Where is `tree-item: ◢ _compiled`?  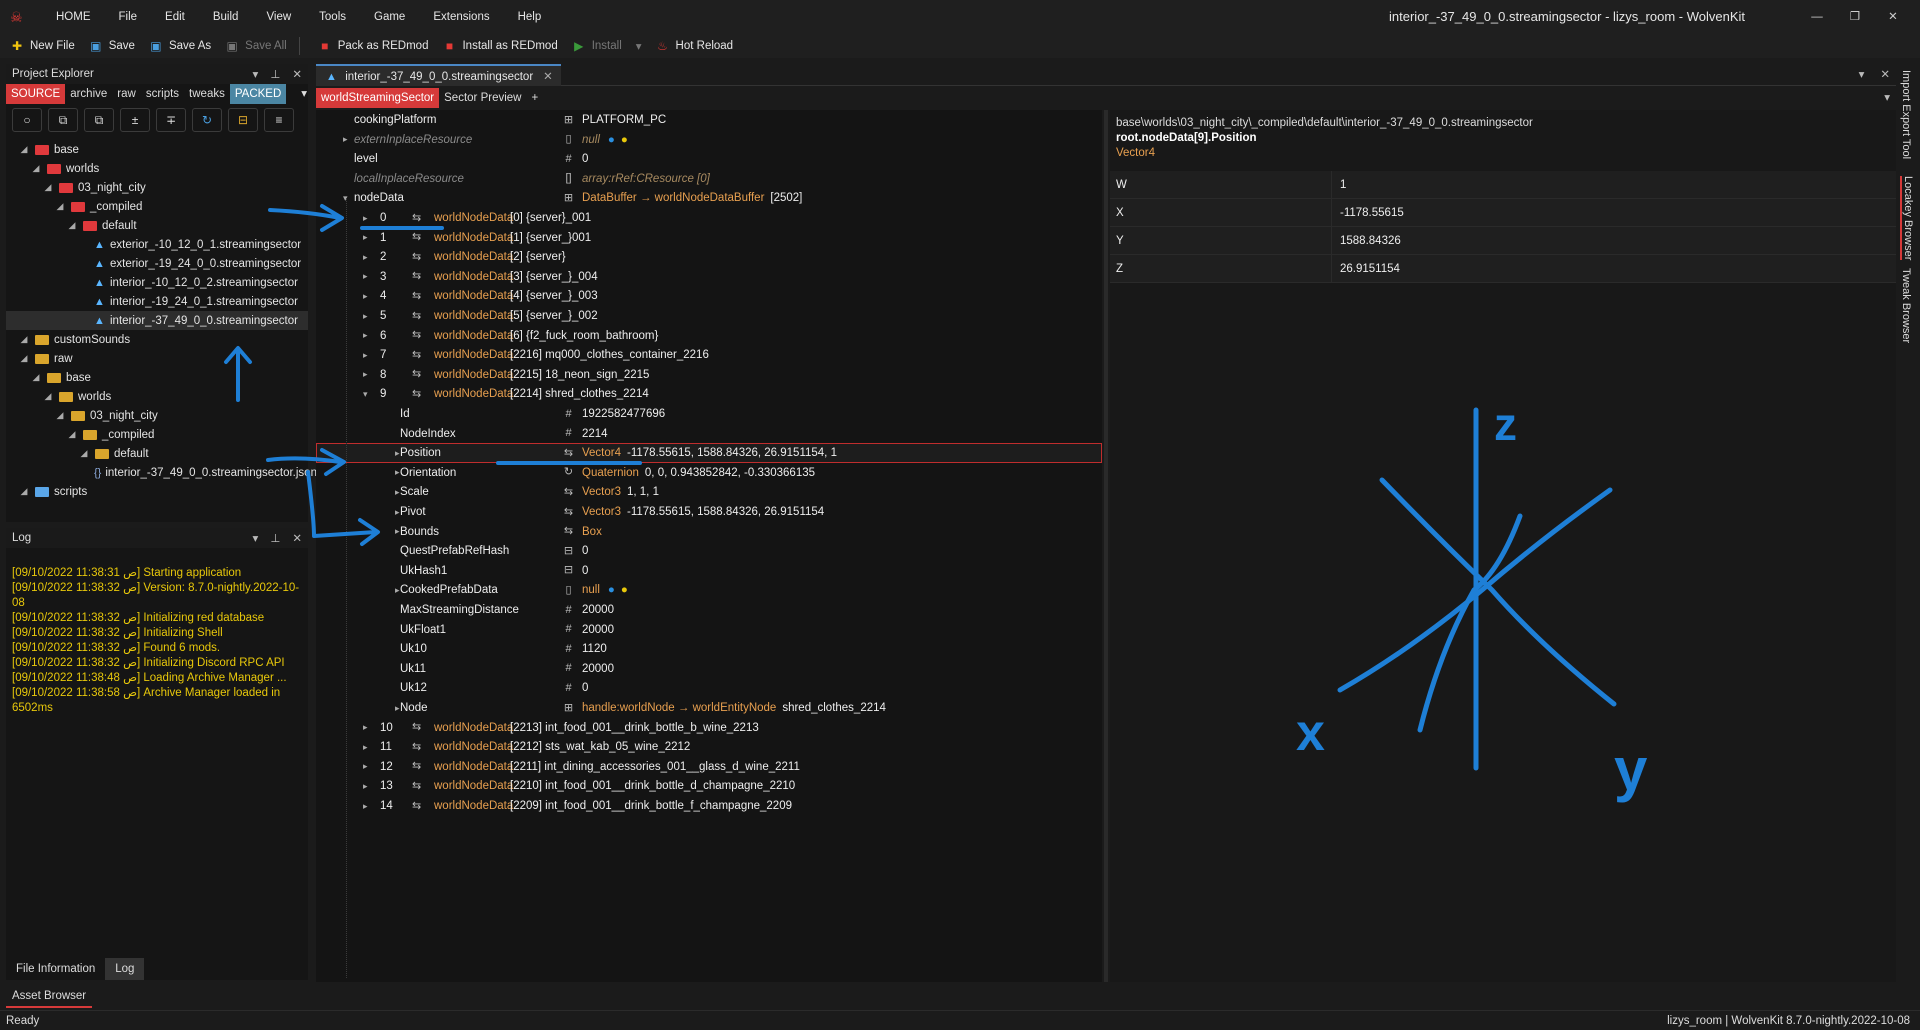 tree-item: ◢ _compiled is located at coordinates (157, 206).